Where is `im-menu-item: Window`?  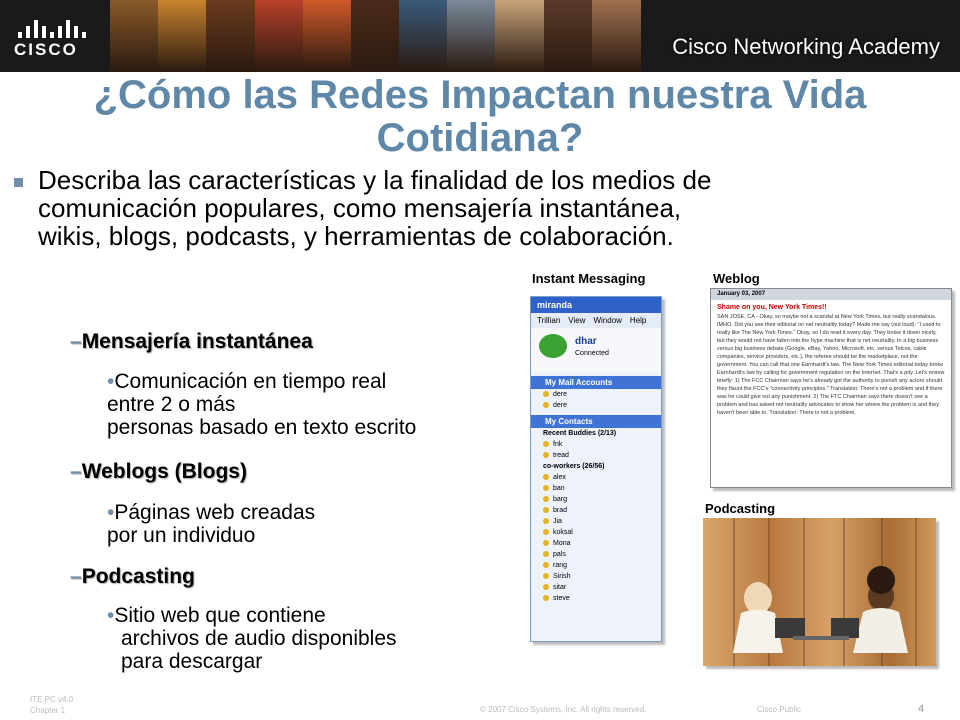 im-menu-item: Window is located at coordinates (607, 320).